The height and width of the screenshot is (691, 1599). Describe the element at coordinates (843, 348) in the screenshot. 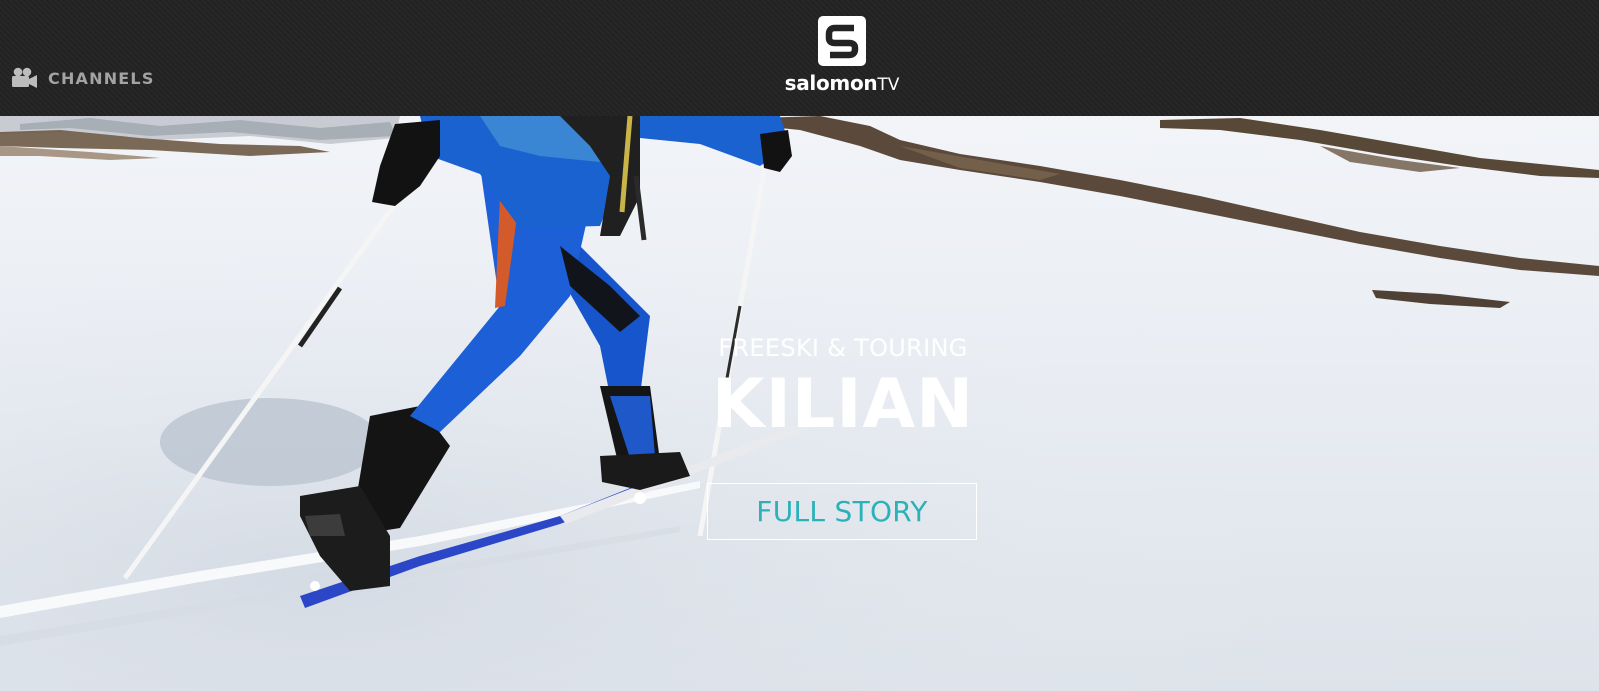

I see `hero-category: FREESKI & TOURING` at that location.